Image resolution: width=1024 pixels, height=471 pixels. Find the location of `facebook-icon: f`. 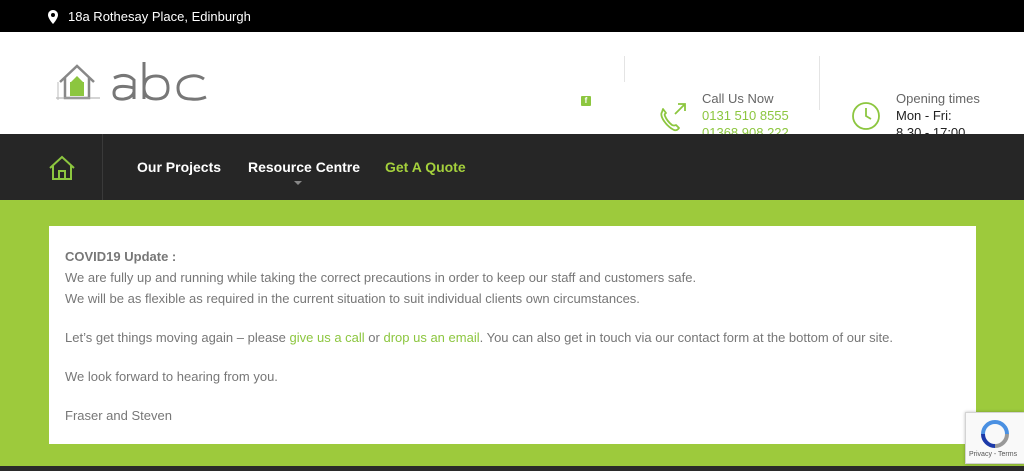

facebook-icon: f is located at coordinates (586, 101).